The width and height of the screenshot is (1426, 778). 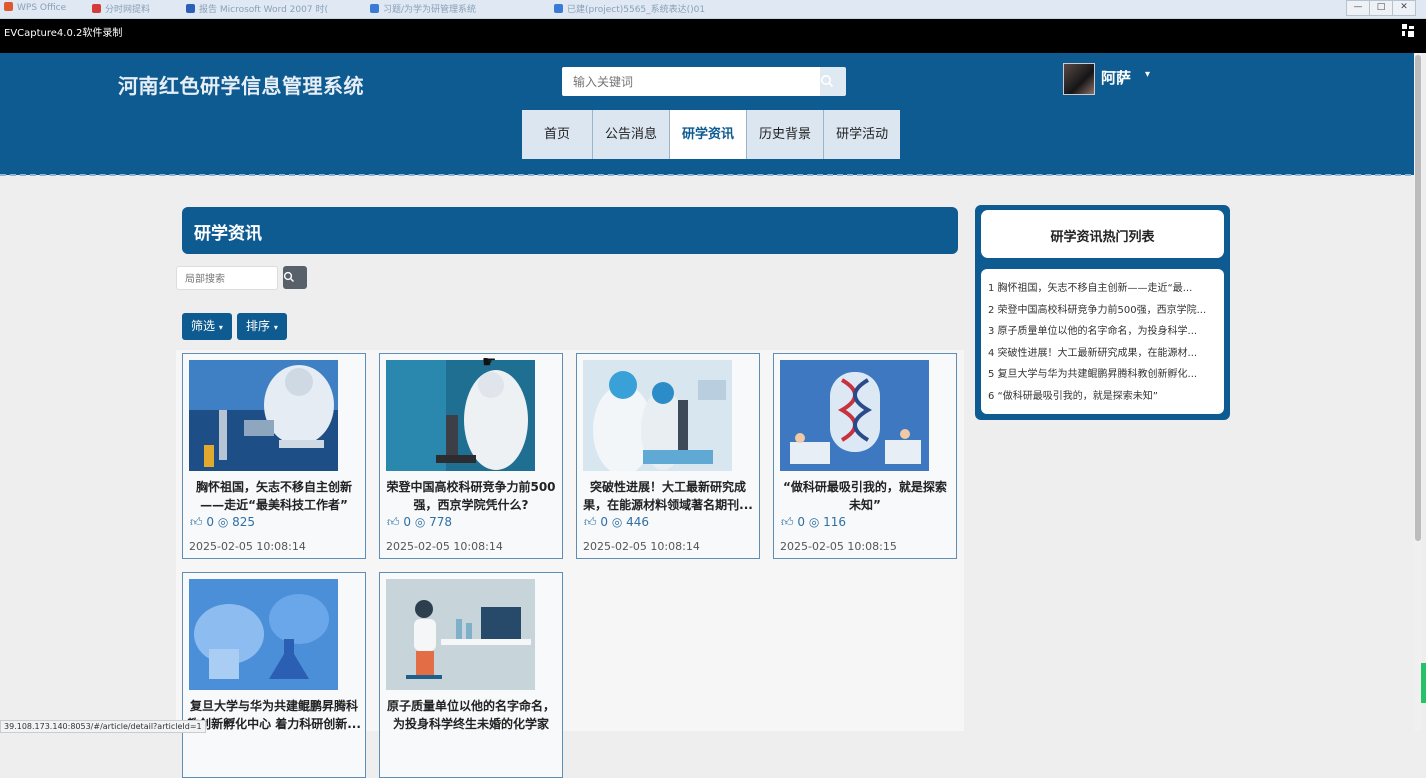 I want to click on article-stats: 👍︎ 0 ◎ 825, so click(x=222, y=522).